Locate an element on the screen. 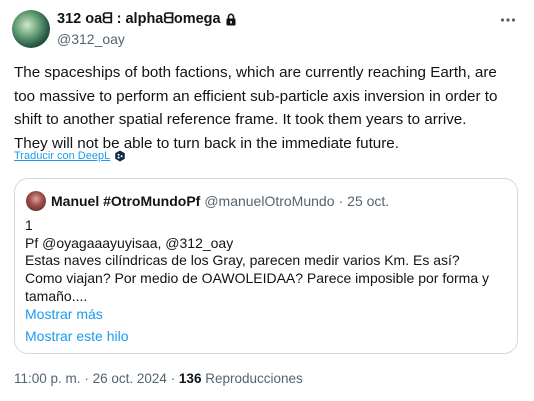 This screenshot has width=534, height=401. quoted-line: Pf @oyagaaayuyisaa, @312_oay is located at coordinates (129, 242).